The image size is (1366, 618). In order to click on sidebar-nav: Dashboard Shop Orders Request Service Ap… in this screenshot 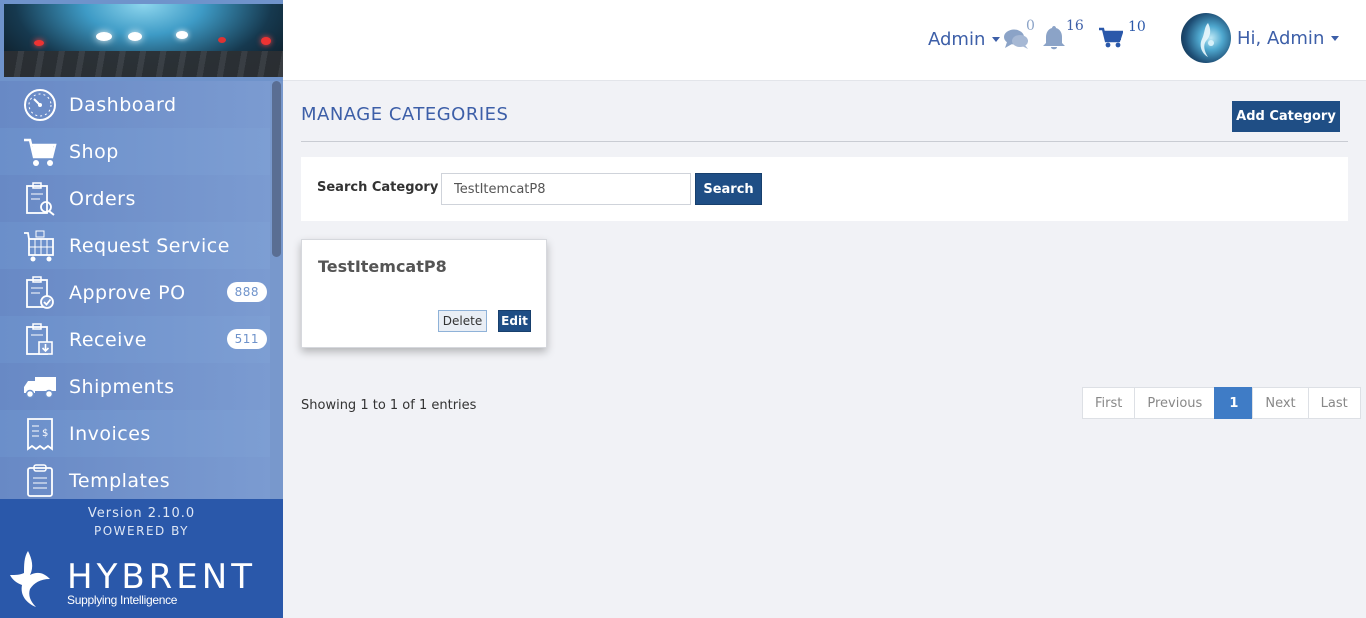, I will do `click(135, 290)`.